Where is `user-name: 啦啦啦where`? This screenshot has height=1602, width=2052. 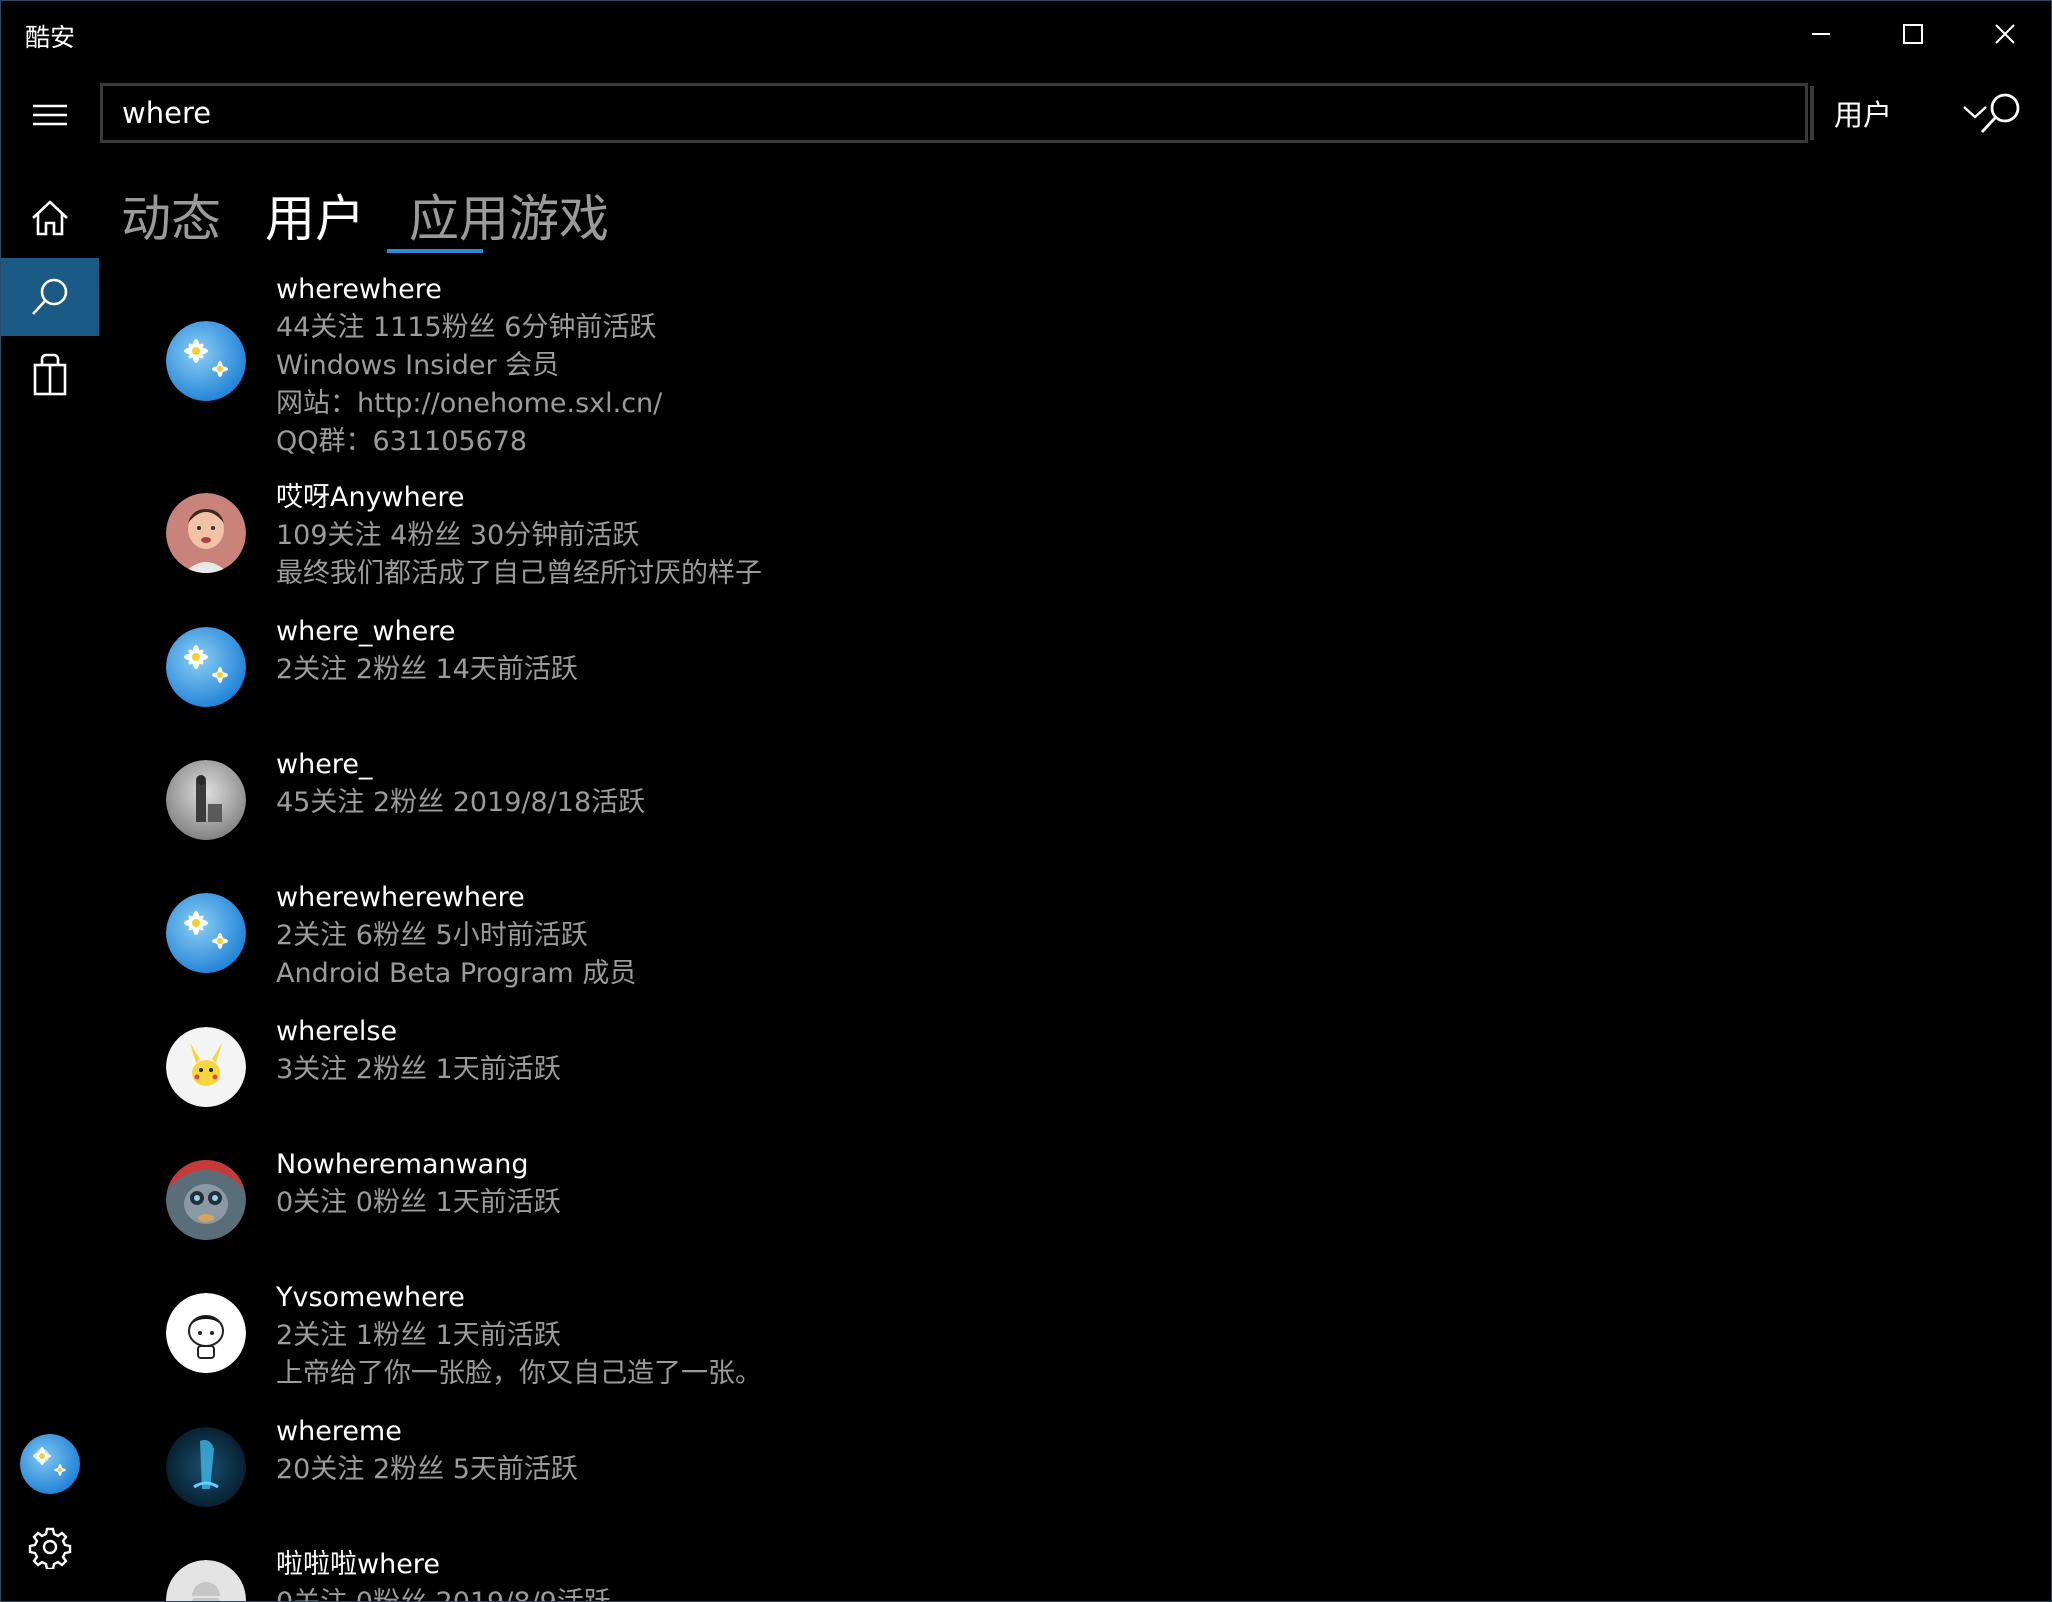
user-name: 啦啦啦where is located at coordinates (358, 1564).